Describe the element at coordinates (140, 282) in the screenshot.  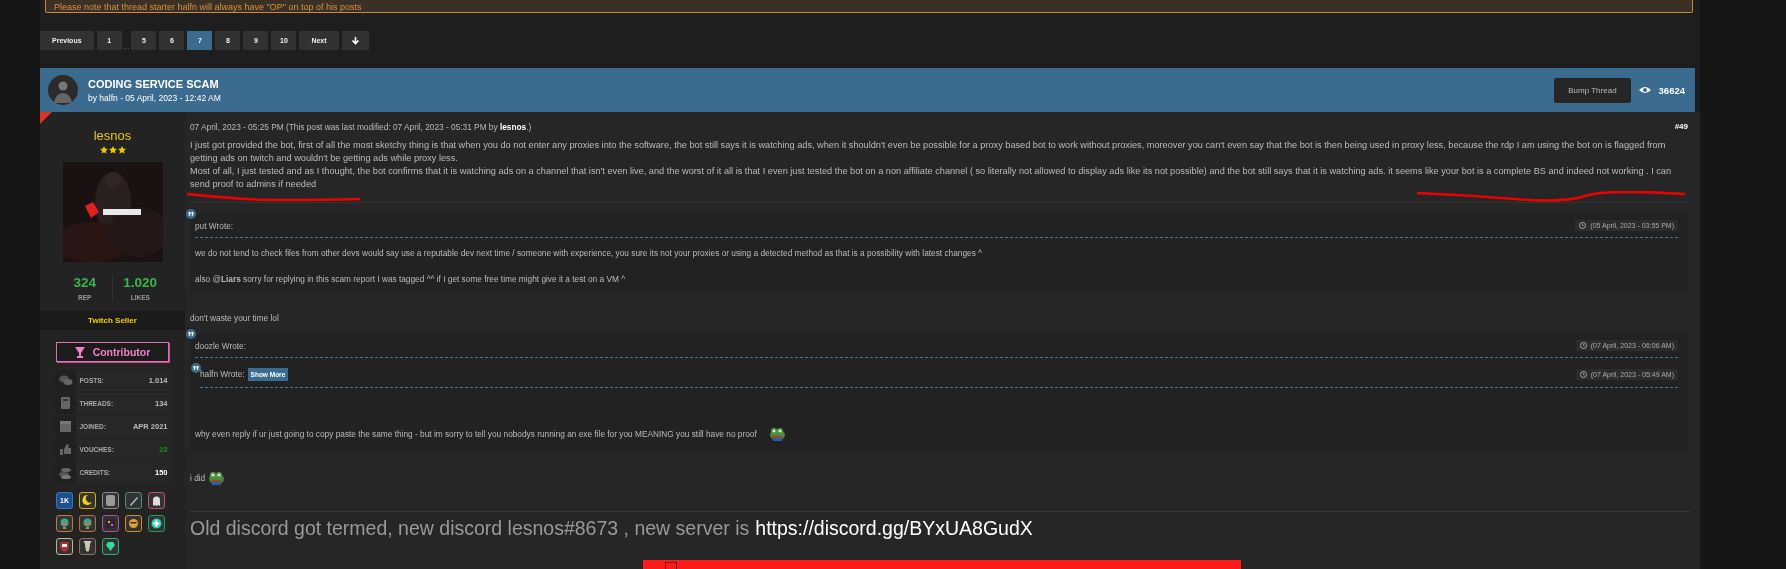
I see `likes-count: 1.020` at that location.